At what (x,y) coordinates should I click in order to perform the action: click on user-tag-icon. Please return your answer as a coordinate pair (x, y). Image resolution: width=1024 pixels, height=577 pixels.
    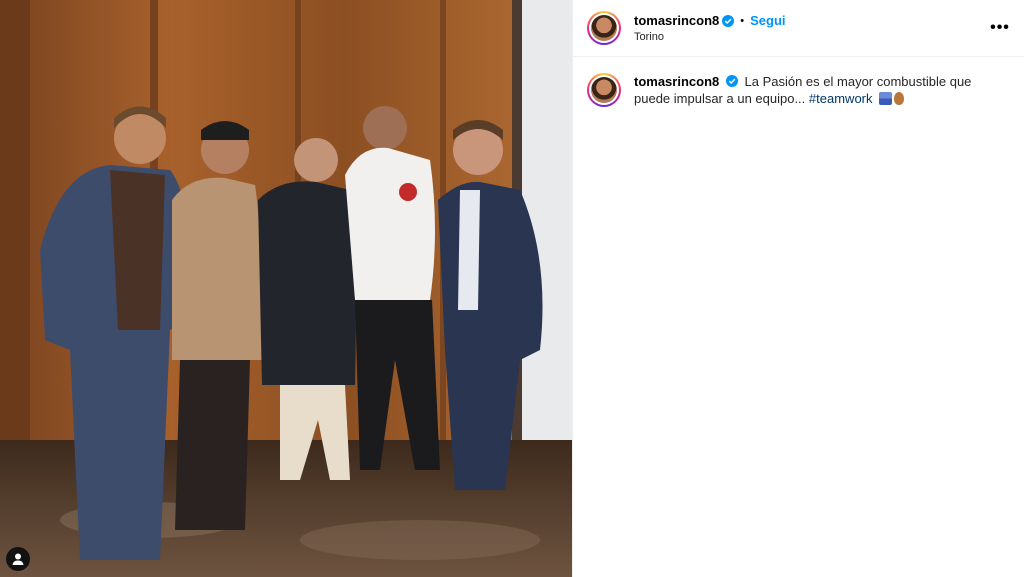
    Looking at the image, I should click on (18, 559).